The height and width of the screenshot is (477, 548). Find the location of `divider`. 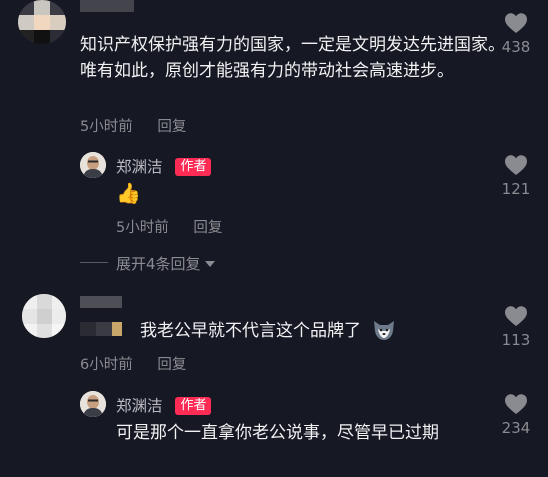

divider is located at coordinates (94, 262).